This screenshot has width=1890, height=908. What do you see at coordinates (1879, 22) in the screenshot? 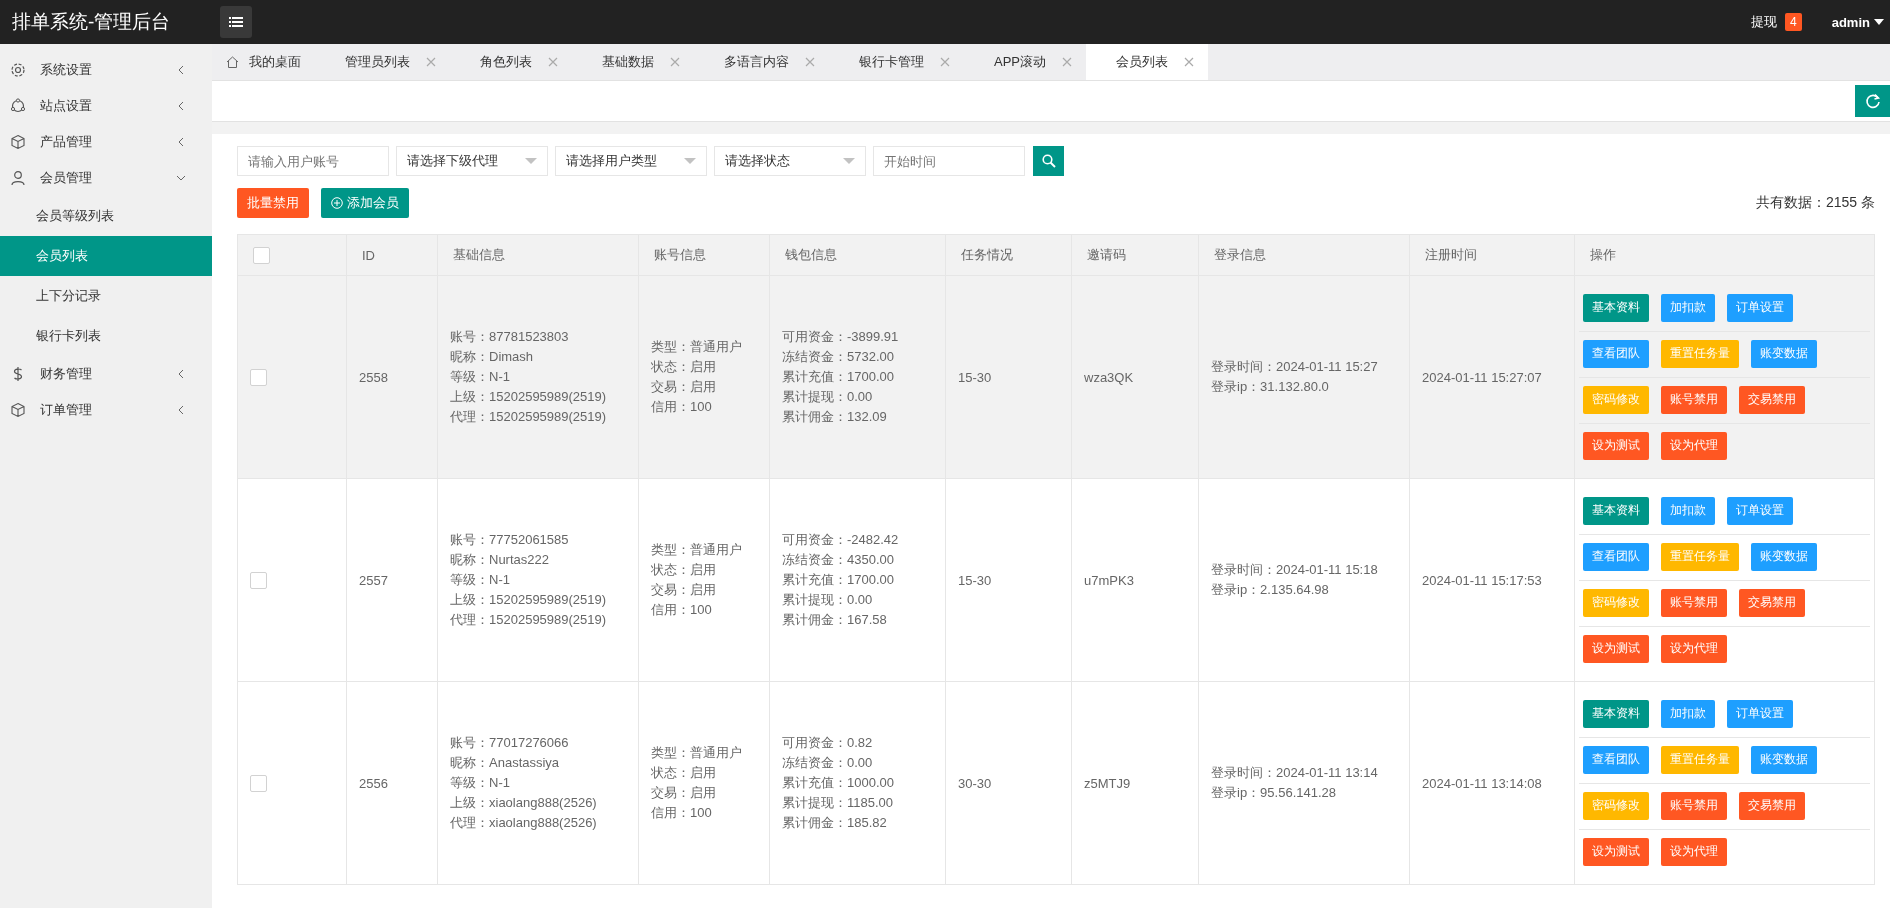
I see `caret-icon` at bounding box center [1879, 22].